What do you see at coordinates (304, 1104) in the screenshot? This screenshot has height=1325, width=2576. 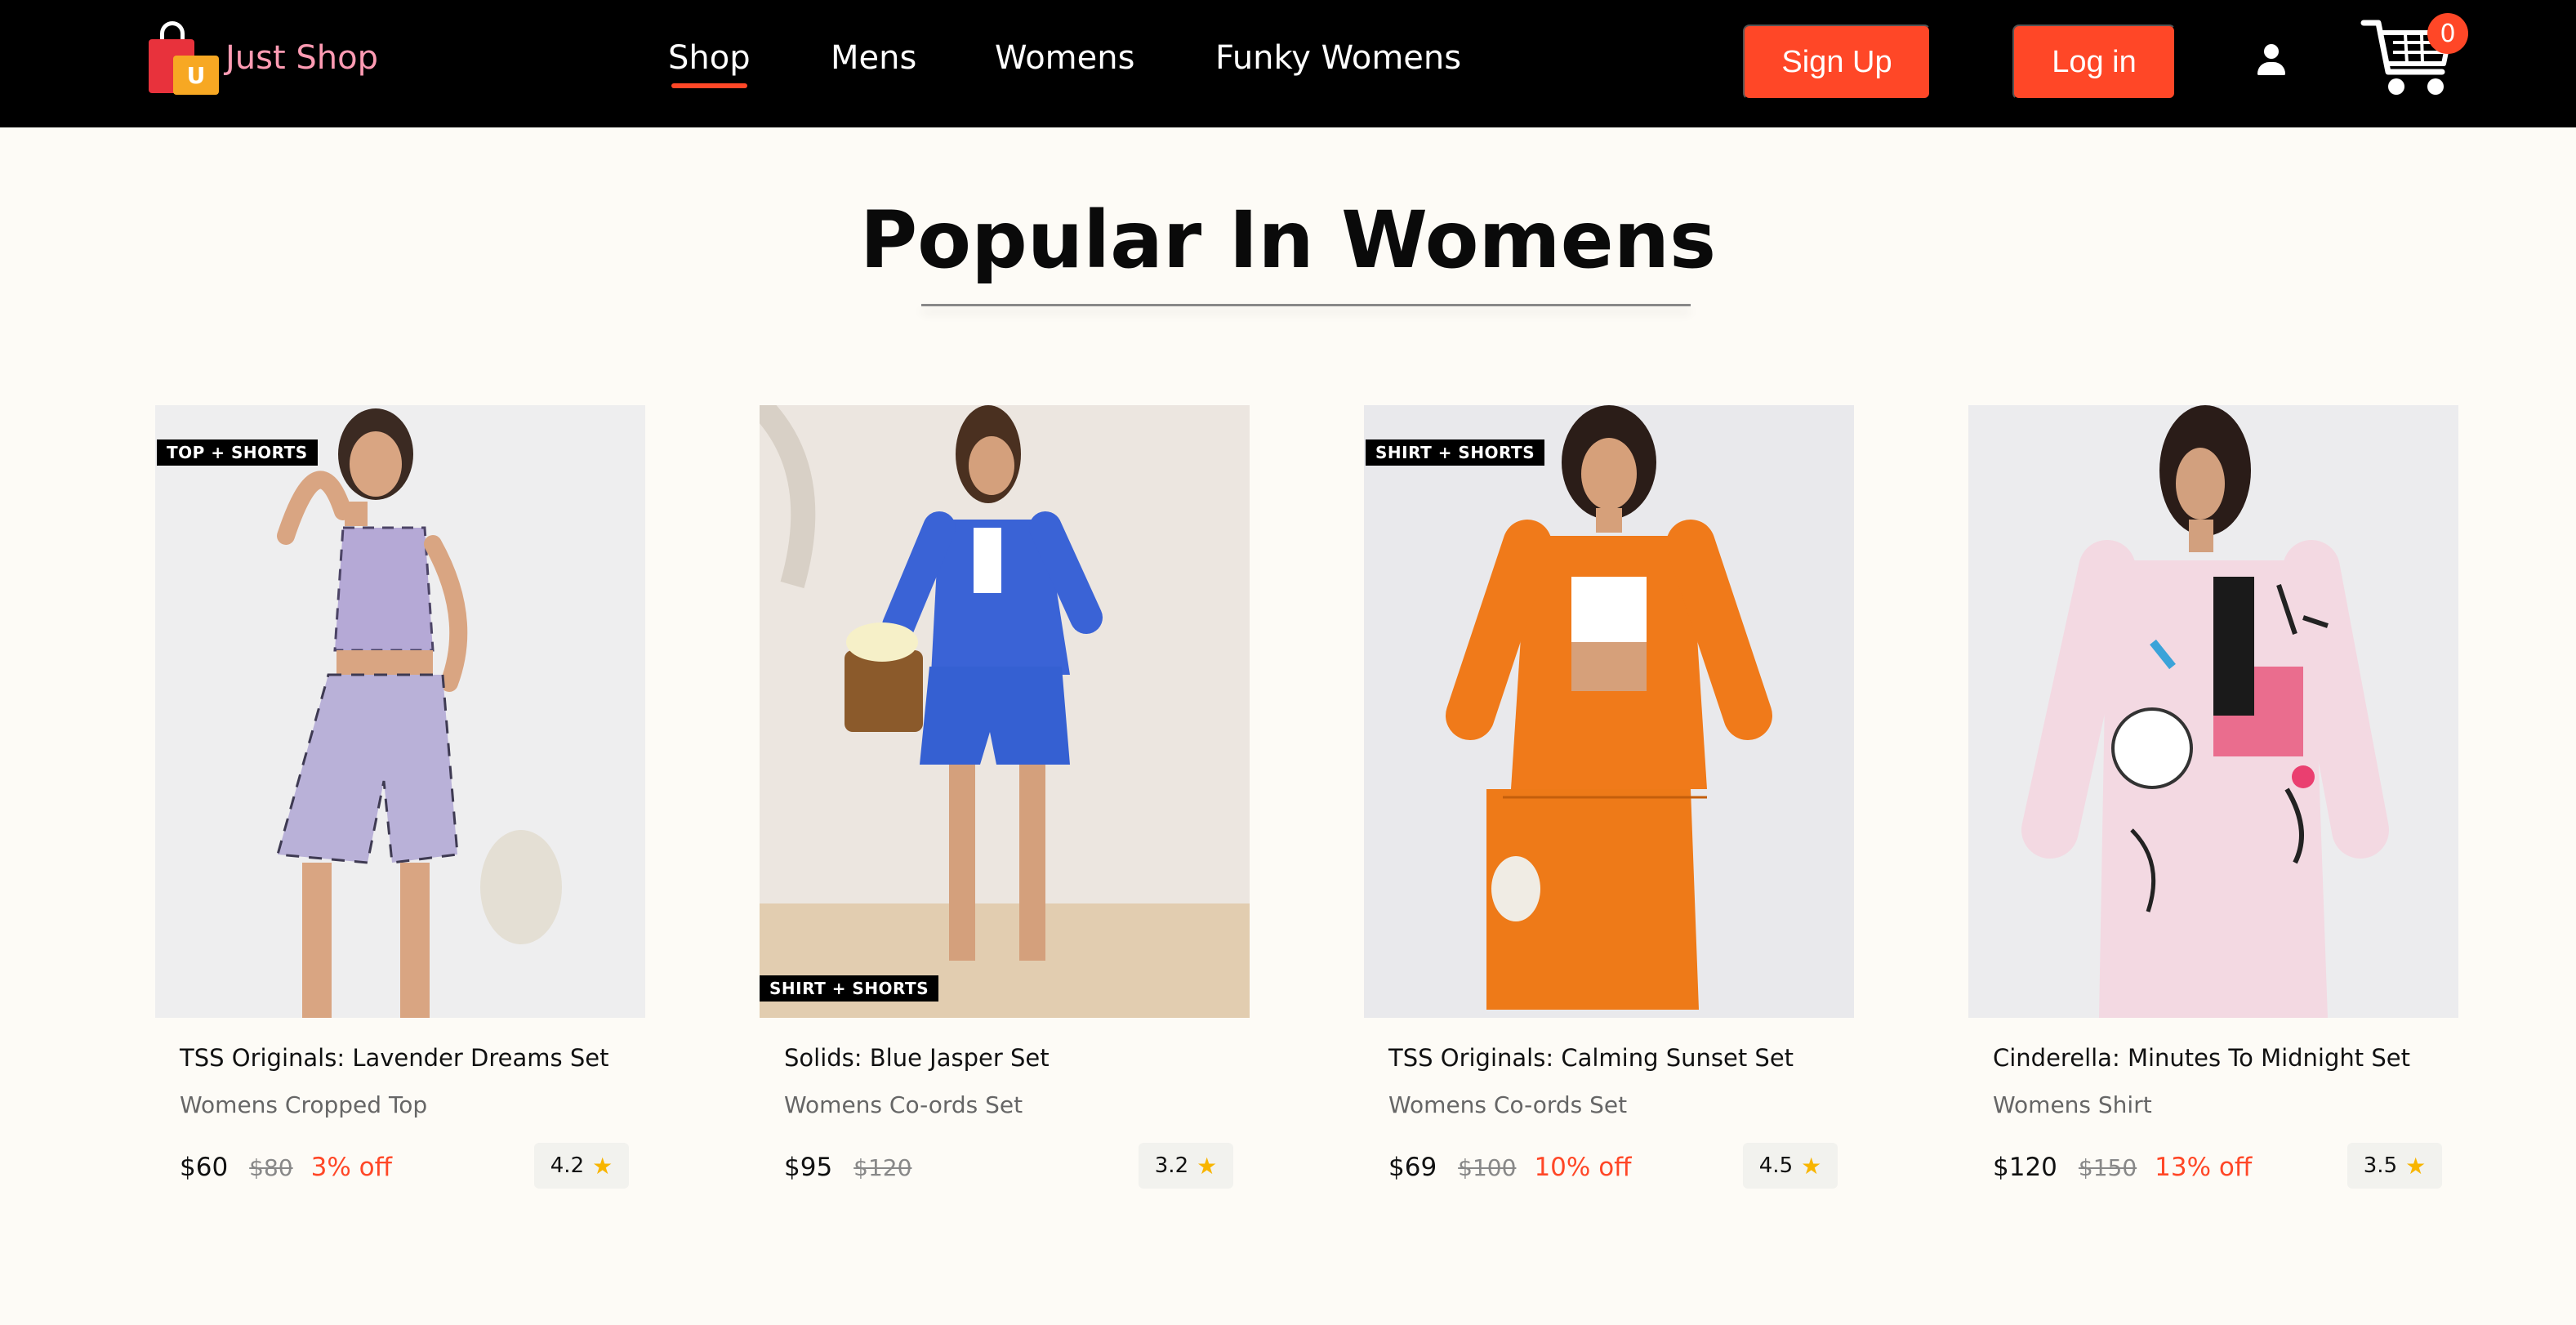 I see `product-category: Womens Cropped Top` at bounding box center [304, 1104].